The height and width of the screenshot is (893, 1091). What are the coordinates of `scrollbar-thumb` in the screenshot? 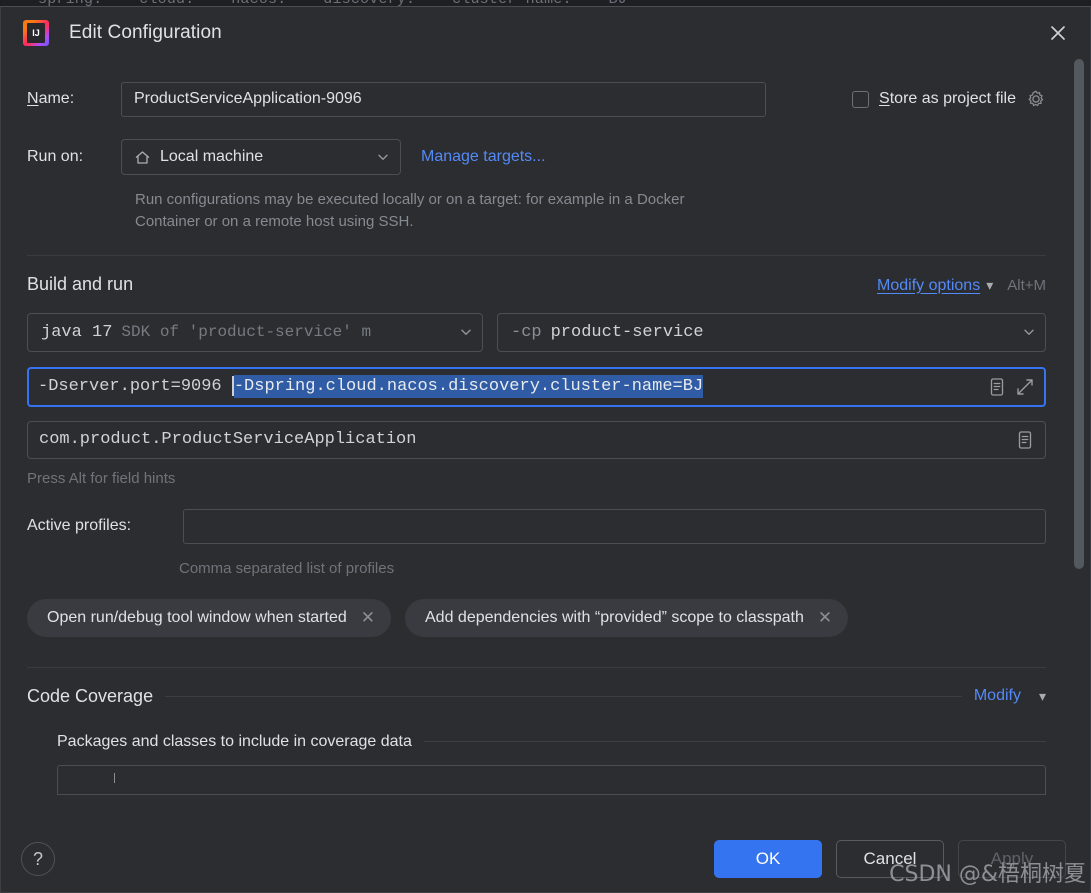 It's located at (1079, 314).